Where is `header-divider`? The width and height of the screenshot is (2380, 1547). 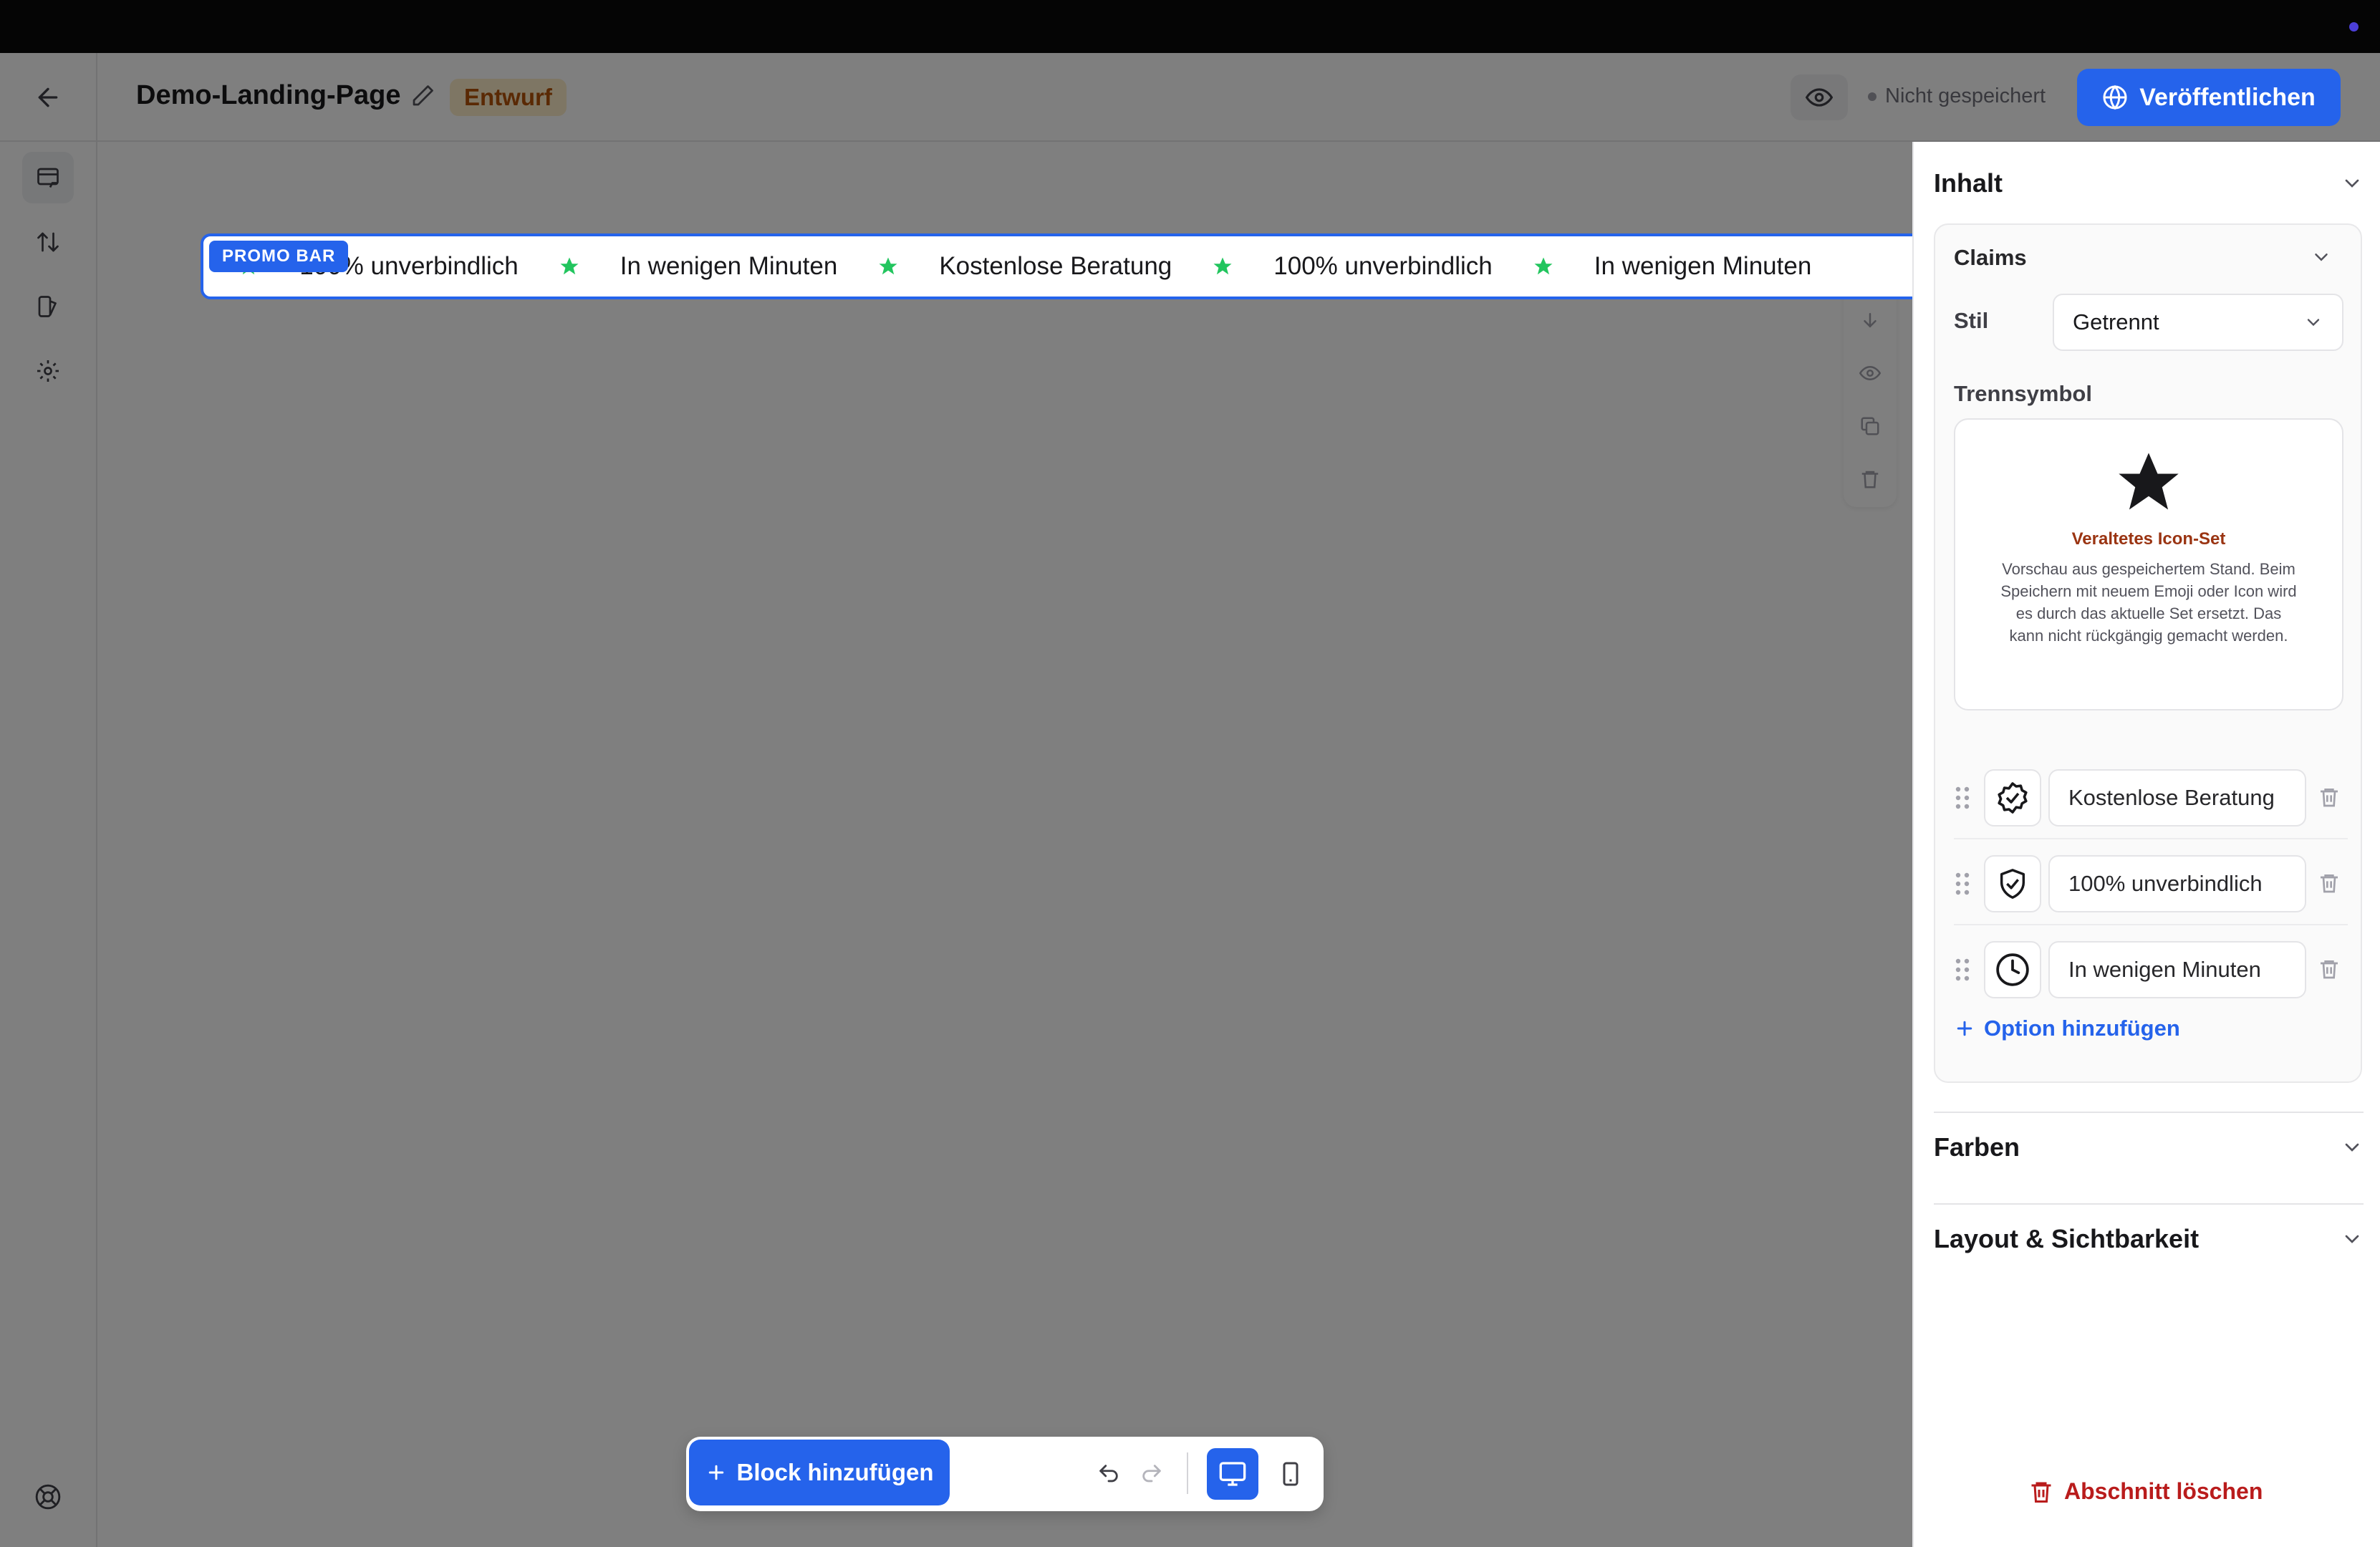
header-divider is located at coordinates (96, 97).